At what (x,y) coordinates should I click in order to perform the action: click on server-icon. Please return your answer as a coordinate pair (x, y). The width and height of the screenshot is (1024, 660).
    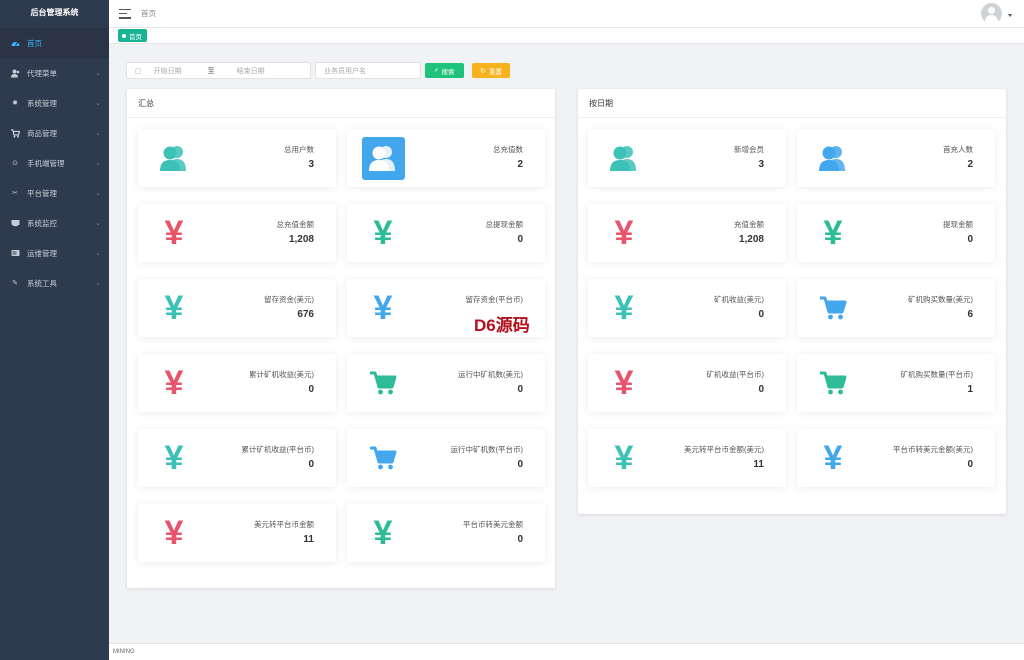
    Looking at the image, I should click on (15, 253).